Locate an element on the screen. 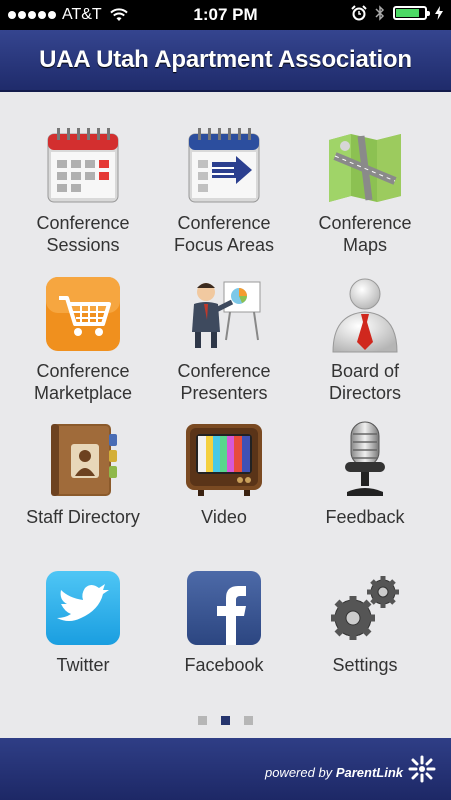 The image size is (451, 800). tile-label-line2: Focus Areas is located at coordinates (224, 245).